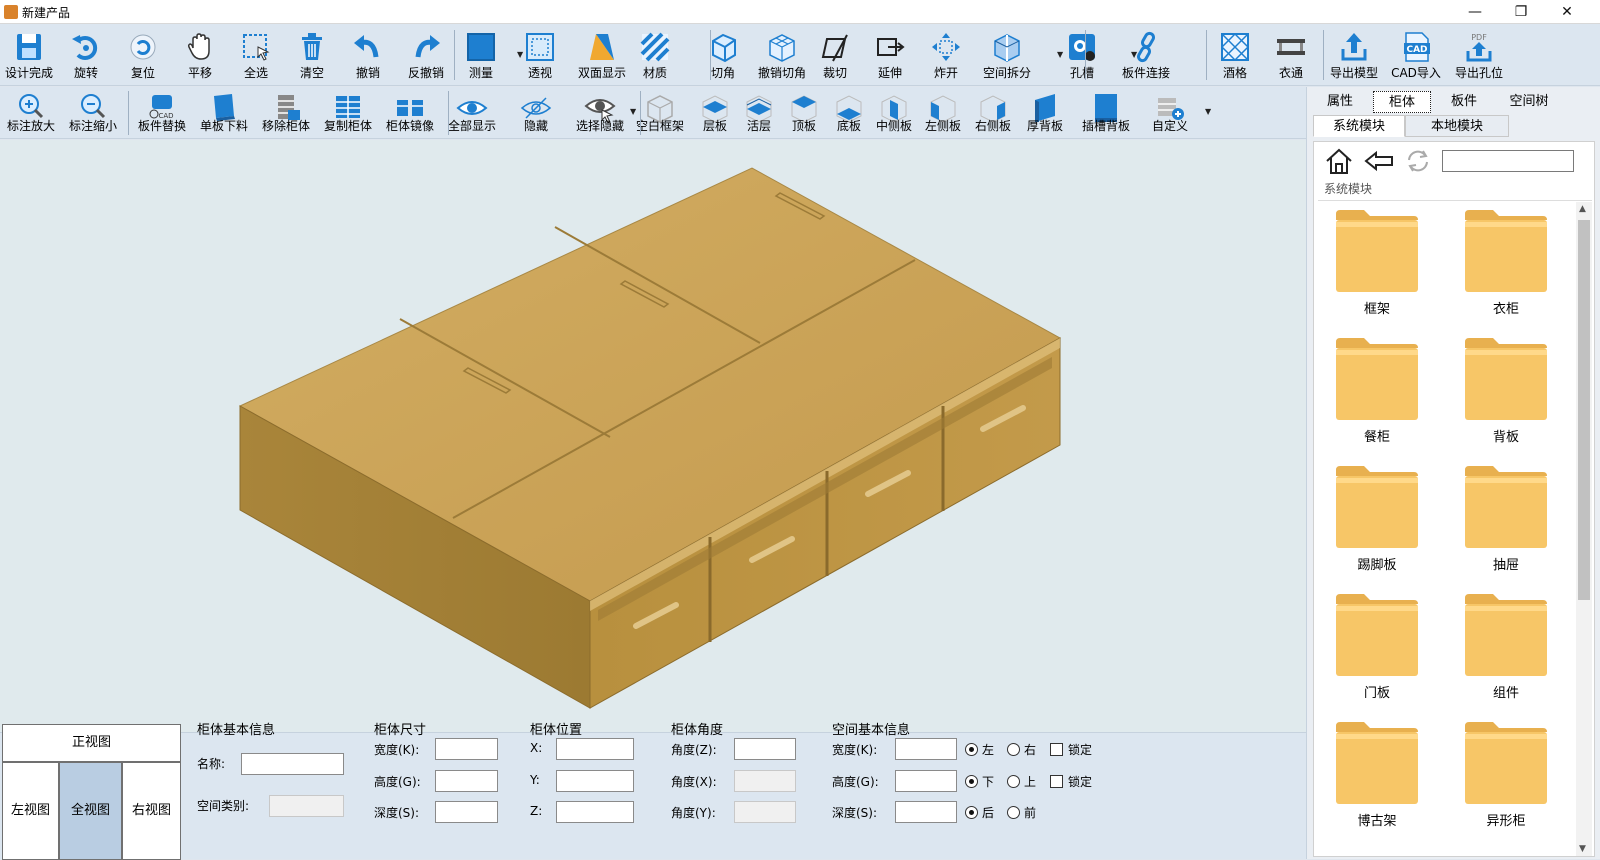 This screenshot has width=1600, height=860. I want to click on size-width-input, so click(466, 749).